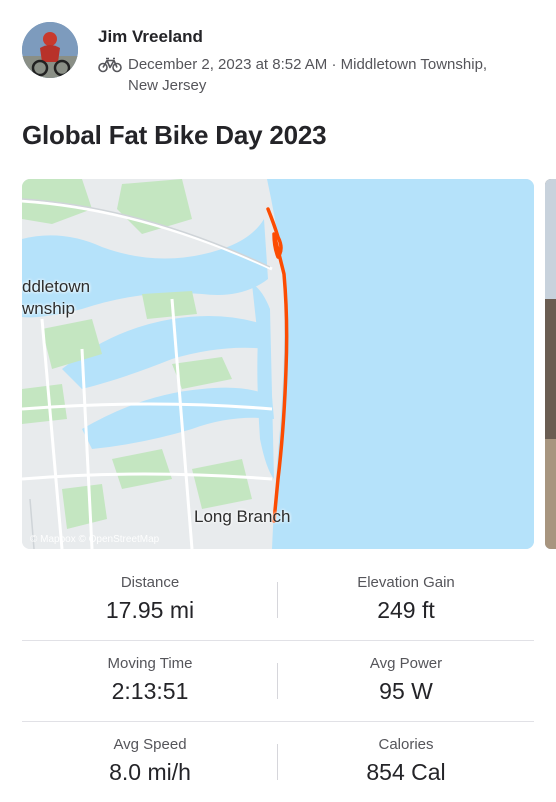 This screenshot has width=556, height=802. I want to click on stat-avg-power: Avg Power 95 W, so click(406, 673).